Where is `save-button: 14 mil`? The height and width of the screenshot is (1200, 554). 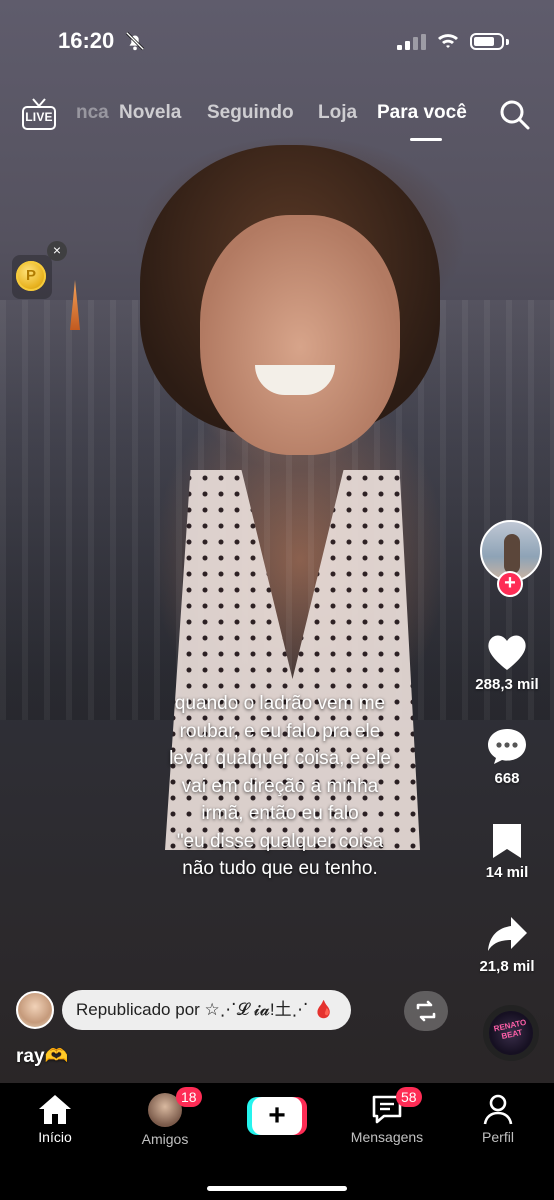
save-button: 14 mil is located at coordinates (507, 851).